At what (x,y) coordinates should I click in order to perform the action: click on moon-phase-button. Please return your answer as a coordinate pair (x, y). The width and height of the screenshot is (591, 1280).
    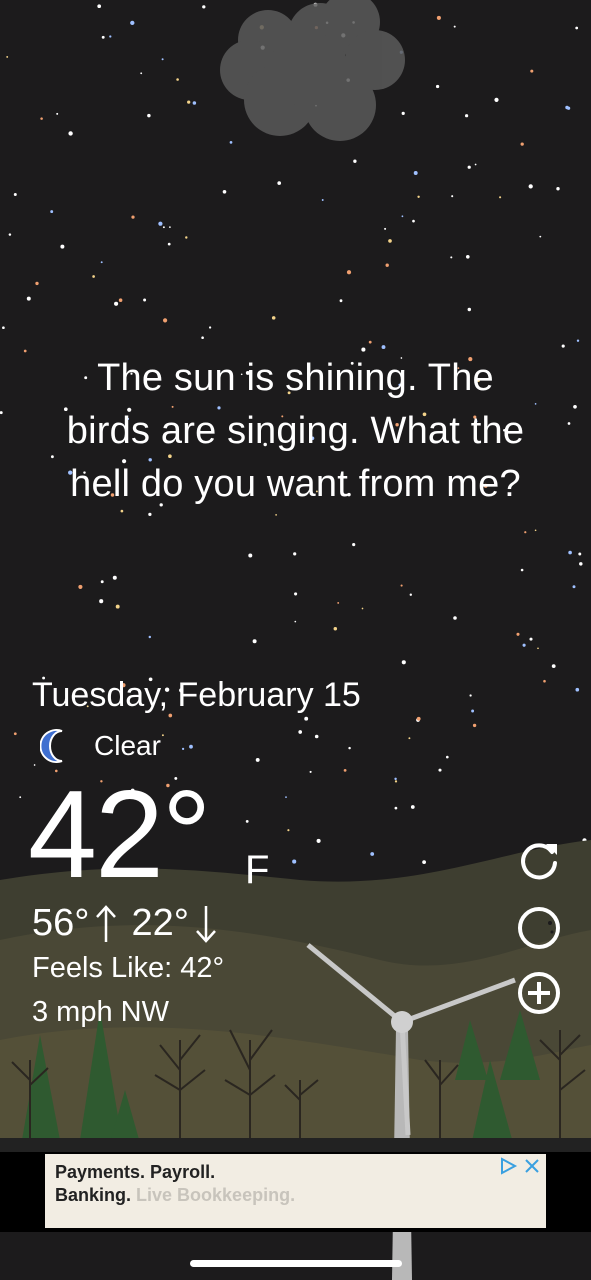
    Looking at the image, I should click on (539, 928).